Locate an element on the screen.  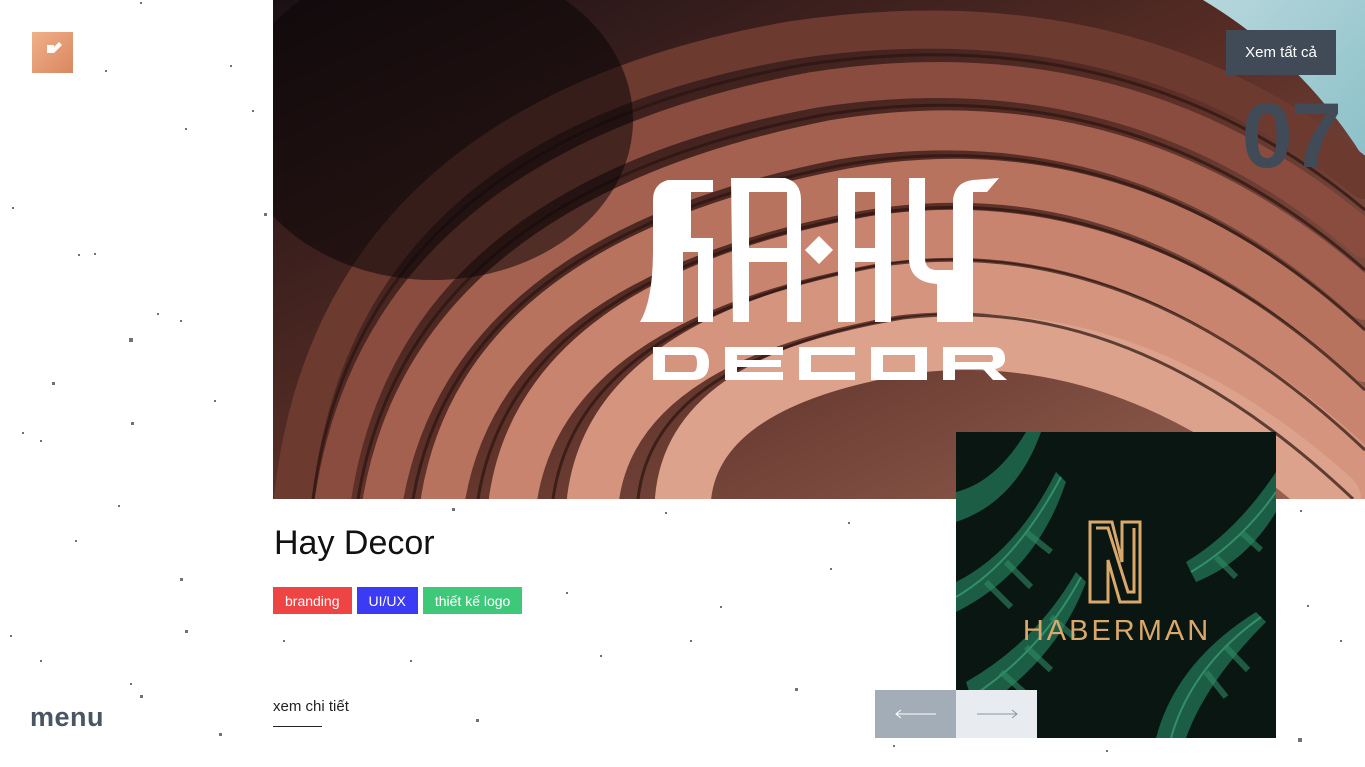
view-detail-link: xem chi tiết is located at coordinates (311, 706).